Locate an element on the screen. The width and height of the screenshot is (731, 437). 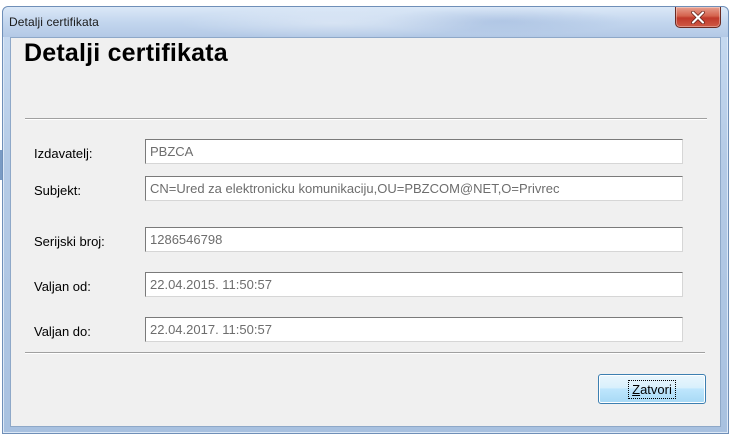
close-button-label: Zatvori is located at coordinates (652, 389).